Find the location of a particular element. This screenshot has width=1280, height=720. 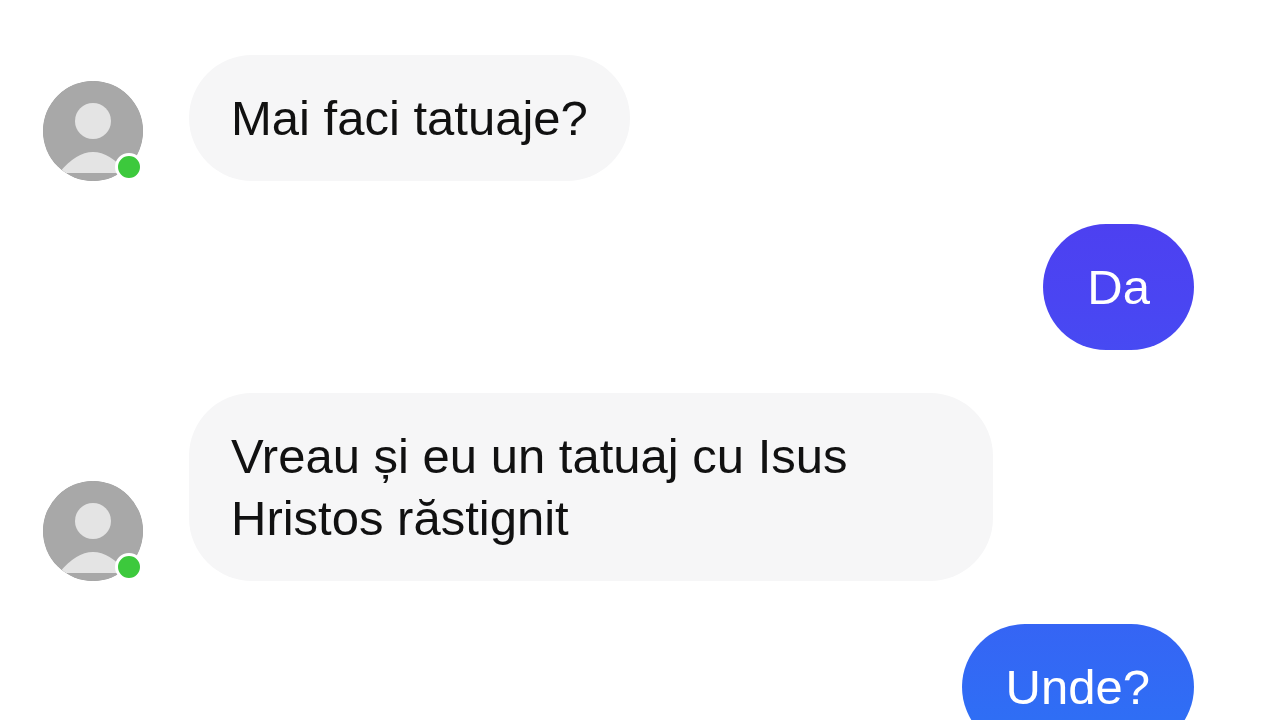

message-bubble: Mai faci tatuaje? is located at coordinates (409, 118).